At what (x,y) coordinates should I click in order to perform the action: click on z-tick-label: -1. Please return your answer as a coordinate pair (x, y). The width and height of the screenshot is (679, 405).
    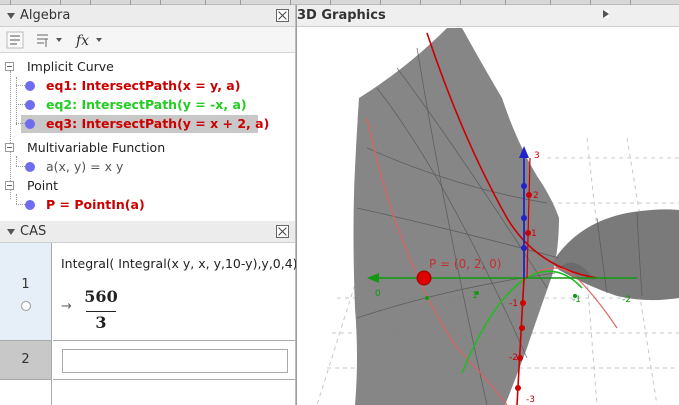
    Looking at the image, I should click on (513, 304).